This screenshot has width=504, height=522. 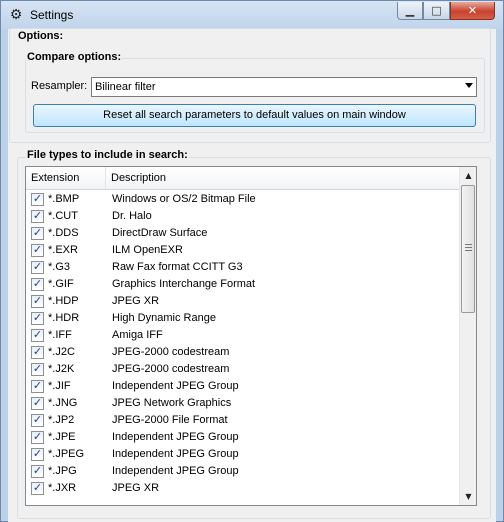 What do you see at coordinates (284, 87) in the screenshot?
I see `resampler-select: Bilinear filter` at bounding box center [284, 87].